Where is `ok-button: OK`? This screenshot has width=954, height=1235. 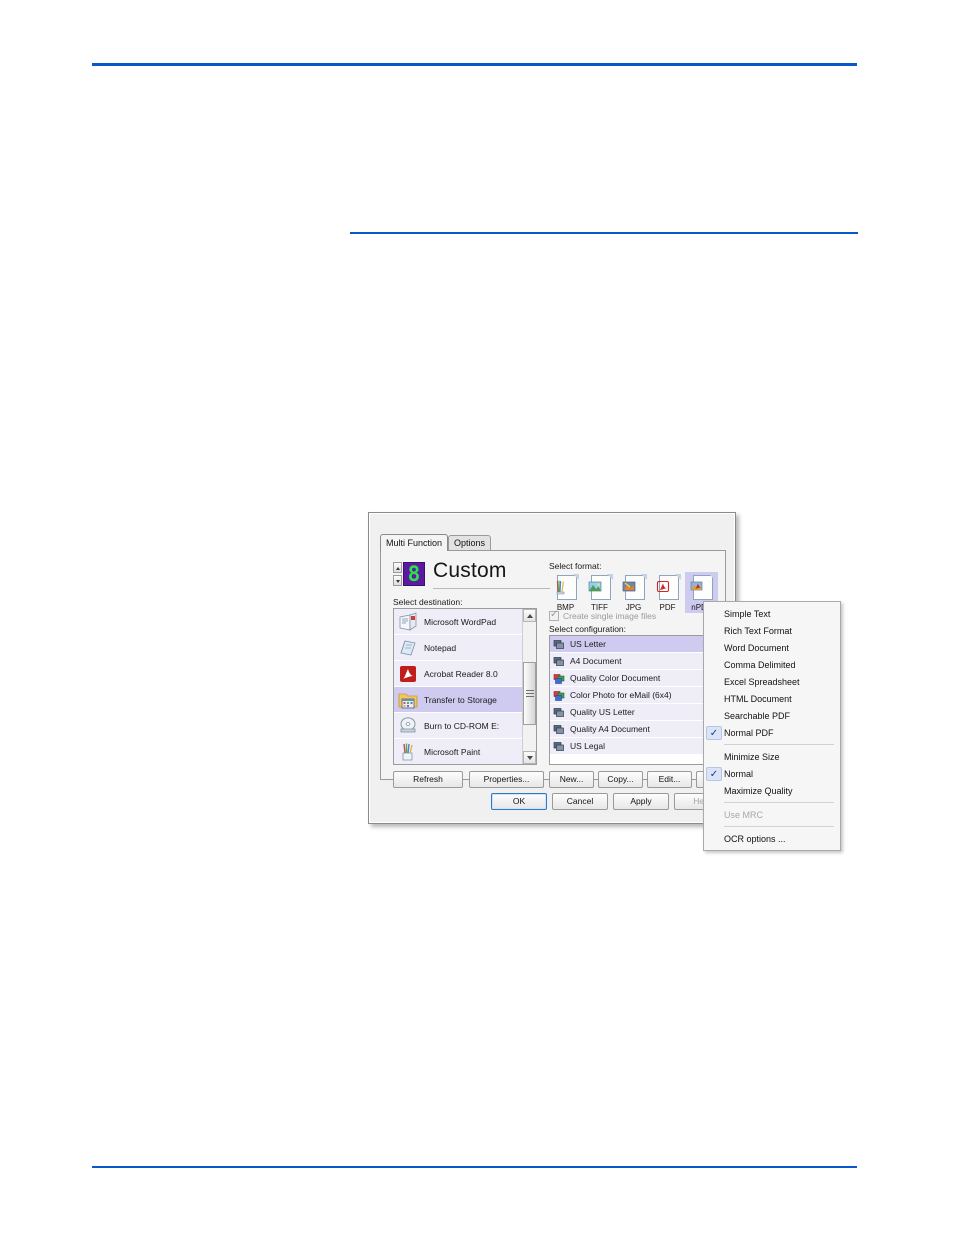
ok-button: OK is located at coordinates (519, 801).